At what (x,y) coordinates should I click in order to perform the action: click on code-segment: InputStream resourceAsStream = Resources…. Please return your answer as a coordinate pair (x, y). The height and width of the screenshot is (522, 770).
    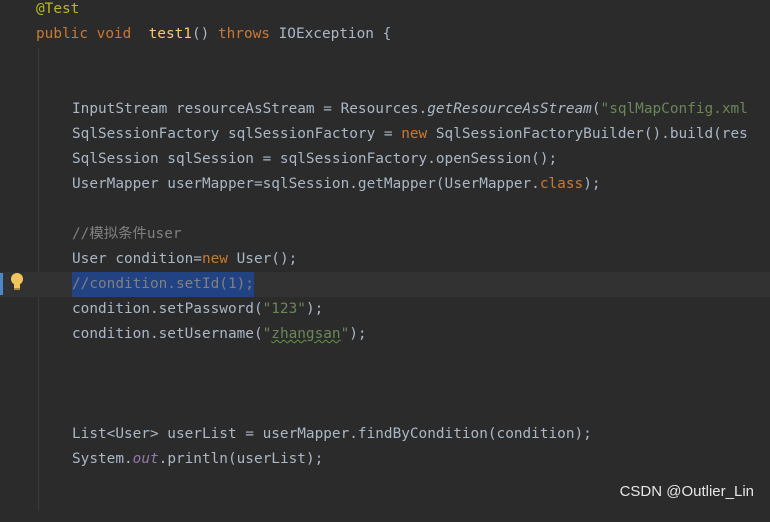
    Looking at the image, I should click on (250, 109).